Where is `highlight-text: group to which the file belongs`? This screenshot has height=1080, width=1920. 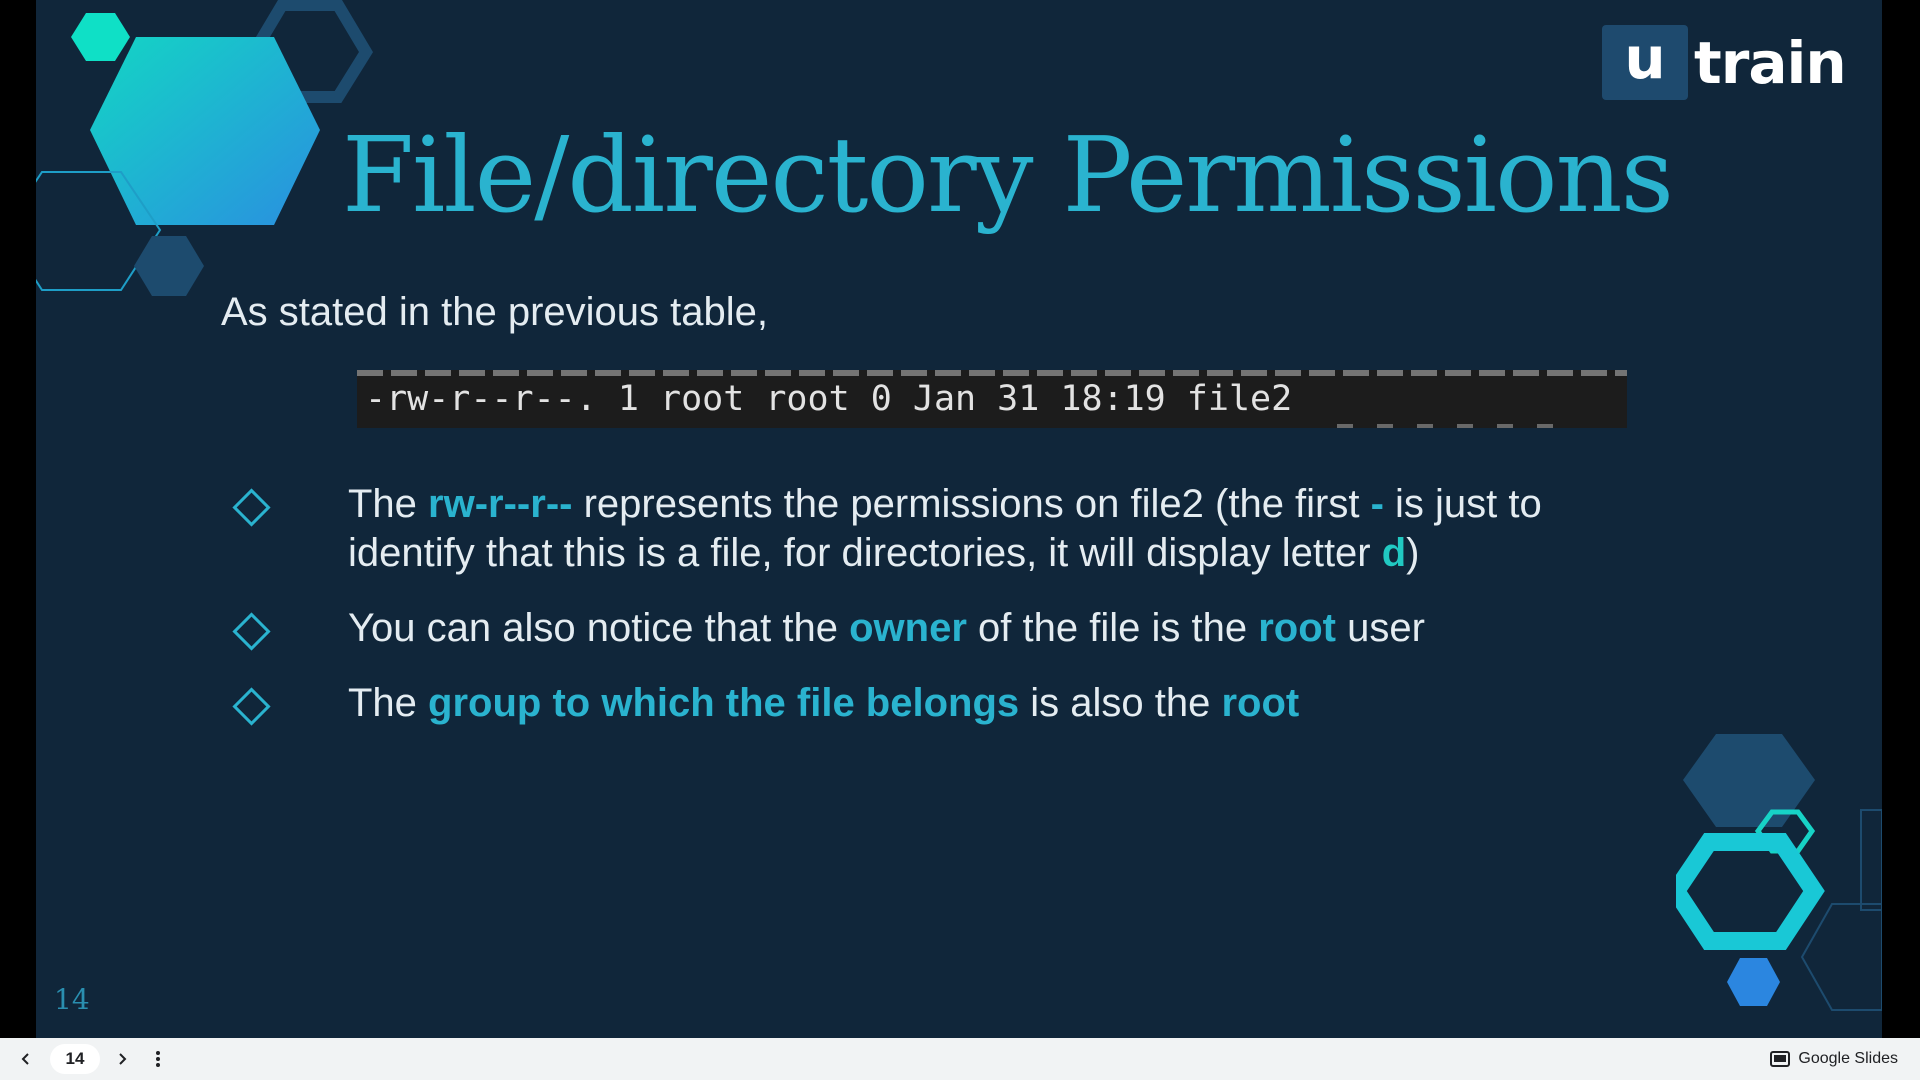
highlight-text: group to which the file belongs is located at coordinates (724, 703).